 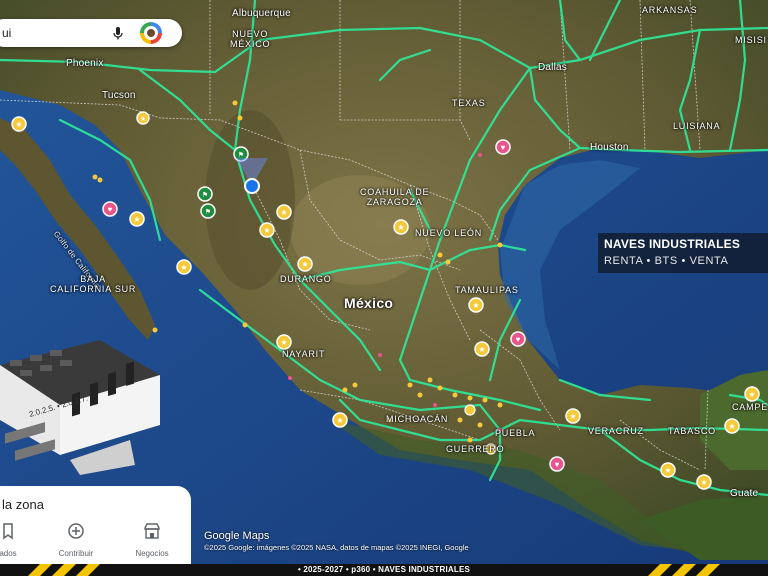 What do you see at coordinates (515, 433) in the screenshot?
I see `label-puebla: PUEBLA` at bounding box center [515, 433].